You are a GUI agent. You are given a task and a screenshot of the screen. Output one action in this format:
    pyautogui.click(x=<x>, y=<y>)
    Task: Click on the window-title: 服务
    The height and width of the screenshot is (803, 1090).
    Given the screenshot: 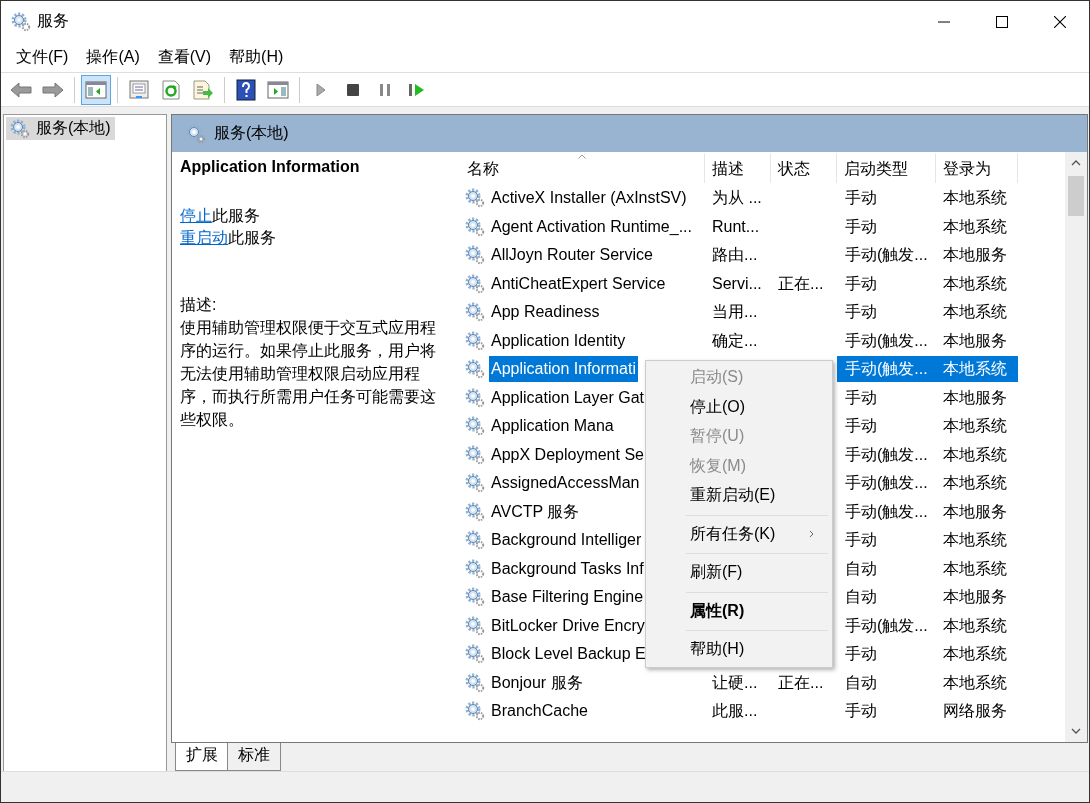 What is the action you would take?
    pyautogui.click(x=53, y=21)
    